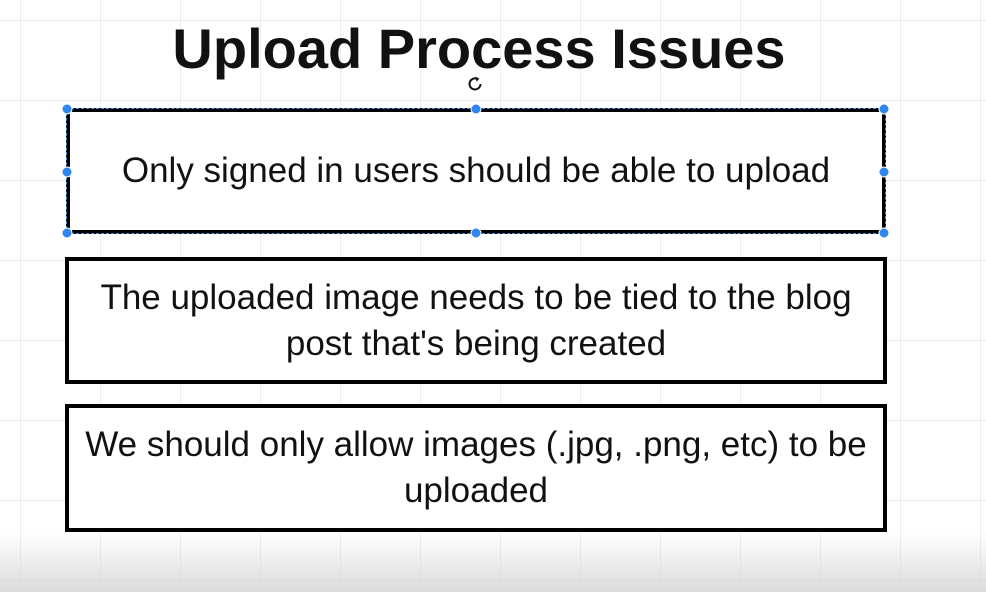  Describe the element at coordinates (476, 233) in the screenshot. I see `resize-handle-bottom-center` at that location.